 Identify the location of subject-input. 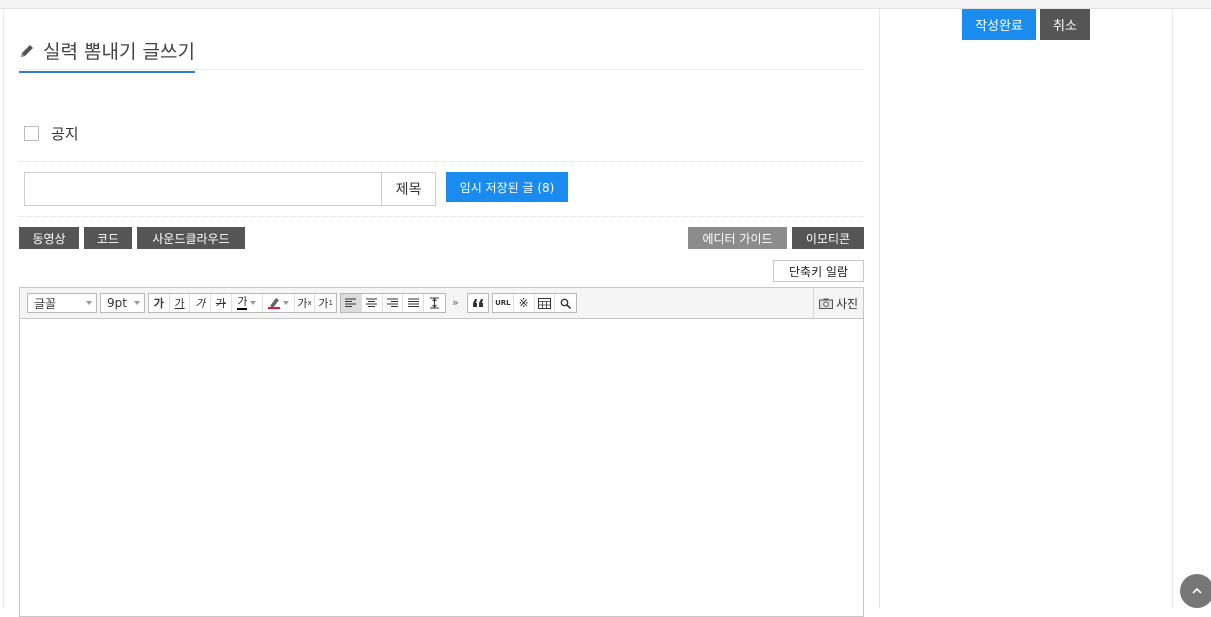
(203, 189).